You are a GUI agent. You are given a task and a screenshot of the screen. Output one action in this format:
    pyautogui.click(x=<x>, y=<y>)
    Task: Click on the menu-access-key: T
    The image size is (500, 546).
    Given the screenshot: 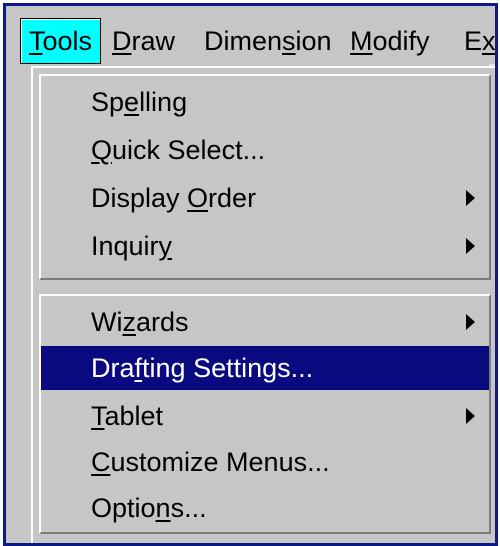 What is the action you would take?
    pyautogui.click(x=36, y=41)
    